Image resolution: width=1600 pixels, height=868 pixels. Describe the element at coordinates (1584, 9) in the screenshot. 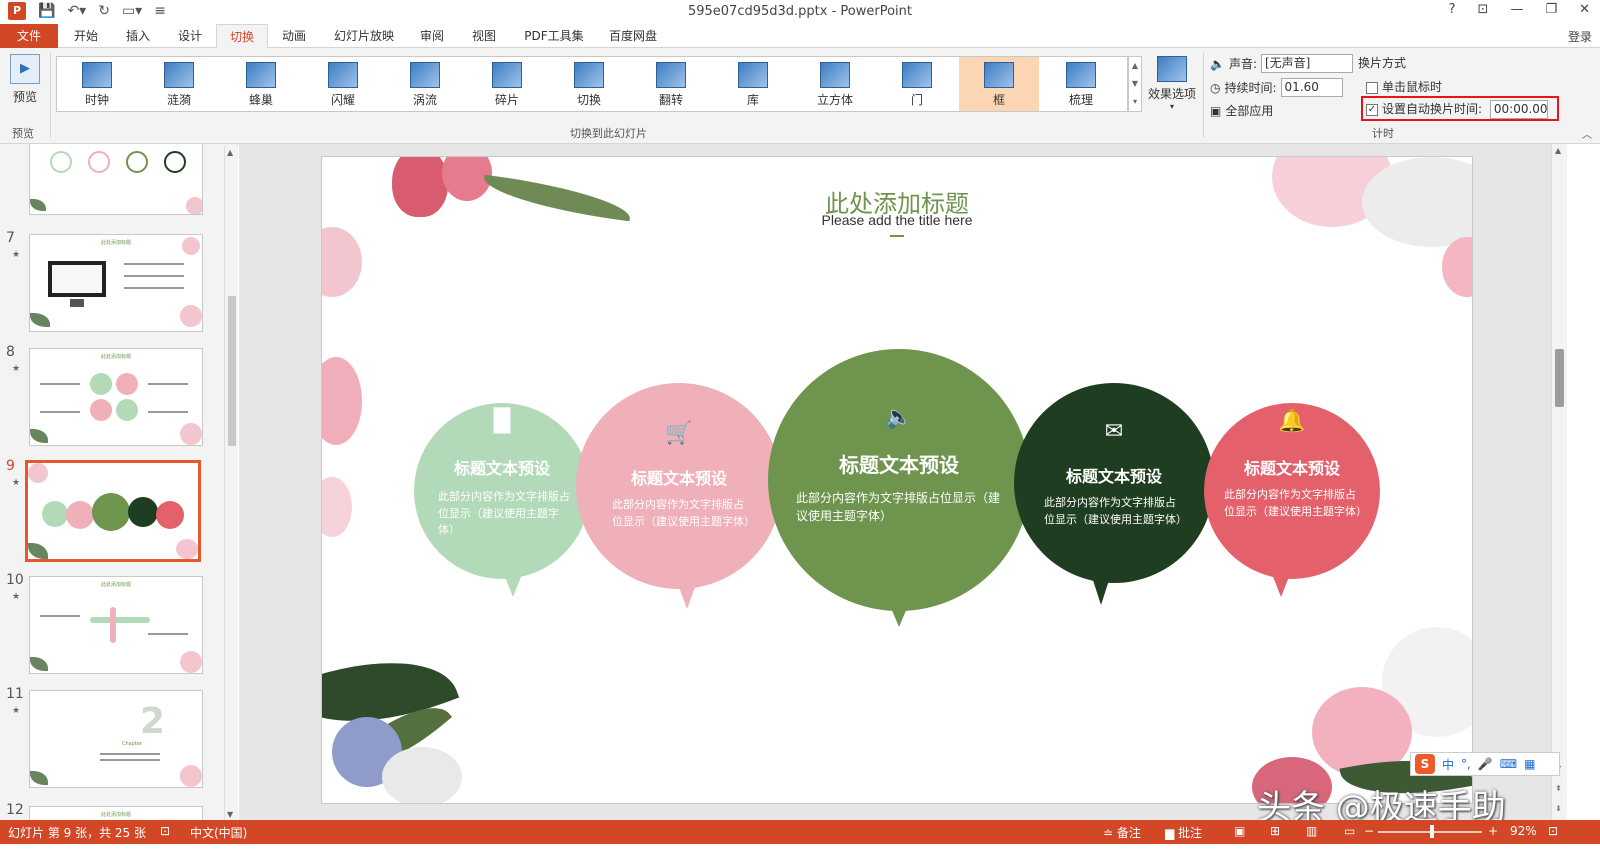

I see `close-button: ✕` at that location.